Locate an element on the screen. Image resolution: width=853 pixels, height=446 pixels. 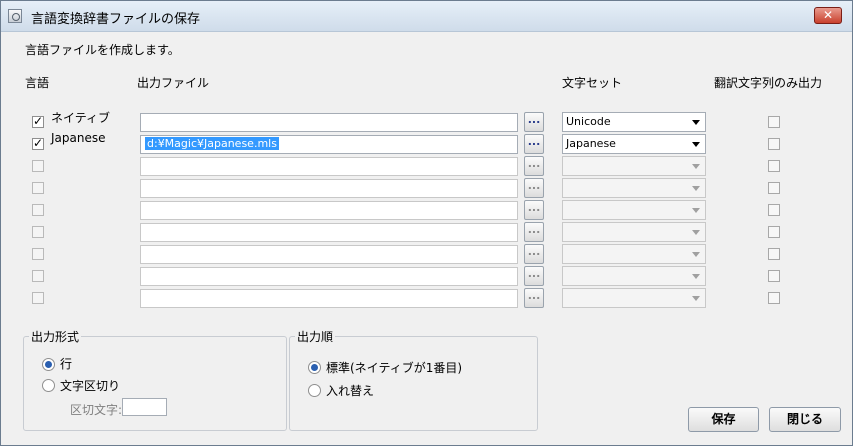
order-standard-label: 標準(ネイティブが1番目) is located at coordinates (394, 368).